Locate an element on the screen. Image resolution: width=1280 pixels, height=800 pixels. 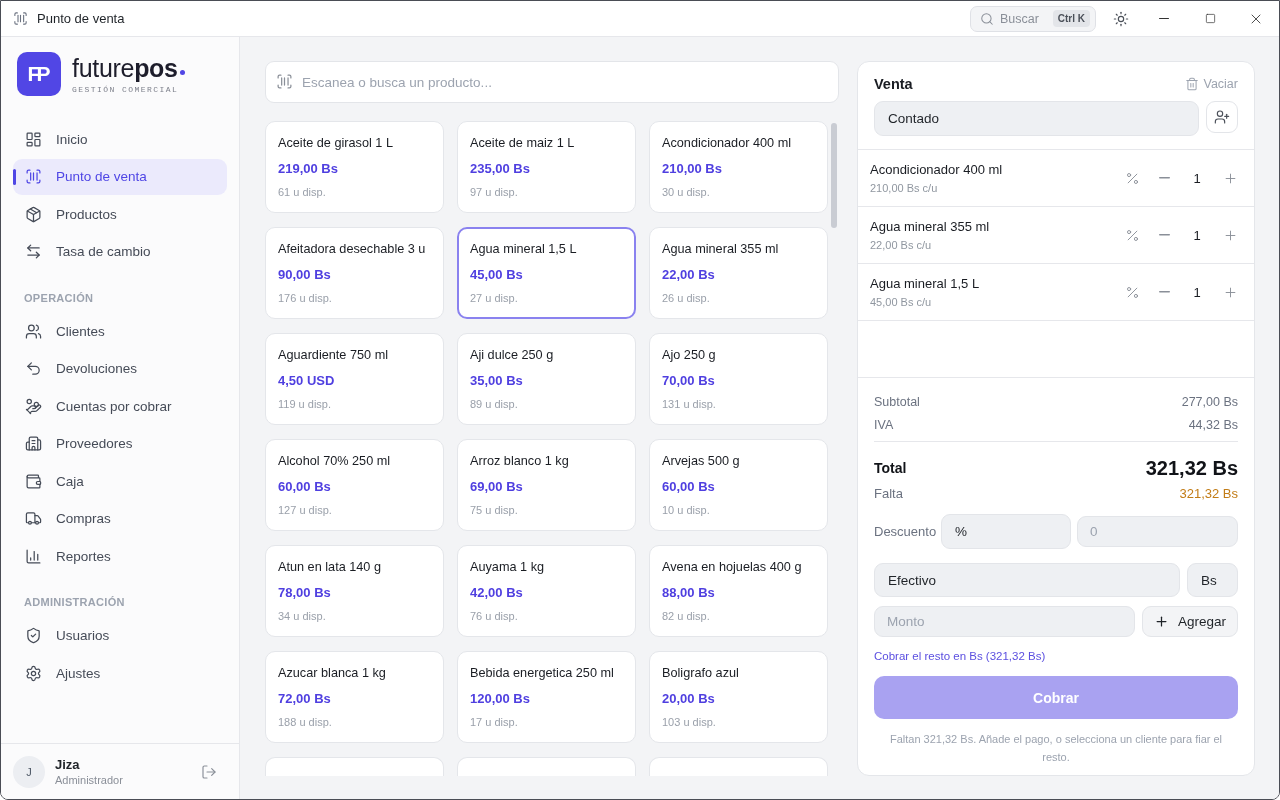
total-value: 321,32 Bs is located at coordinates (1191, 468).